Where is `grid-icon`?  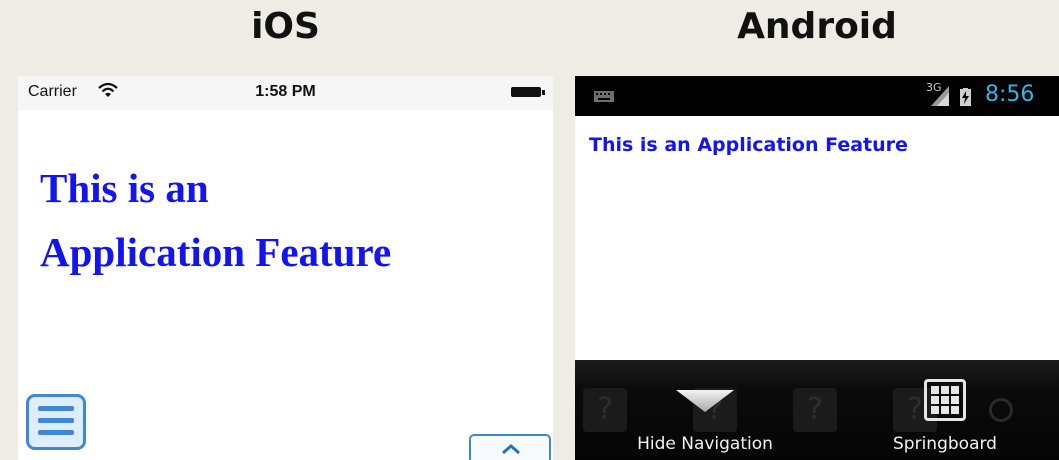 grid-icon is located at coordinates (945, 400).